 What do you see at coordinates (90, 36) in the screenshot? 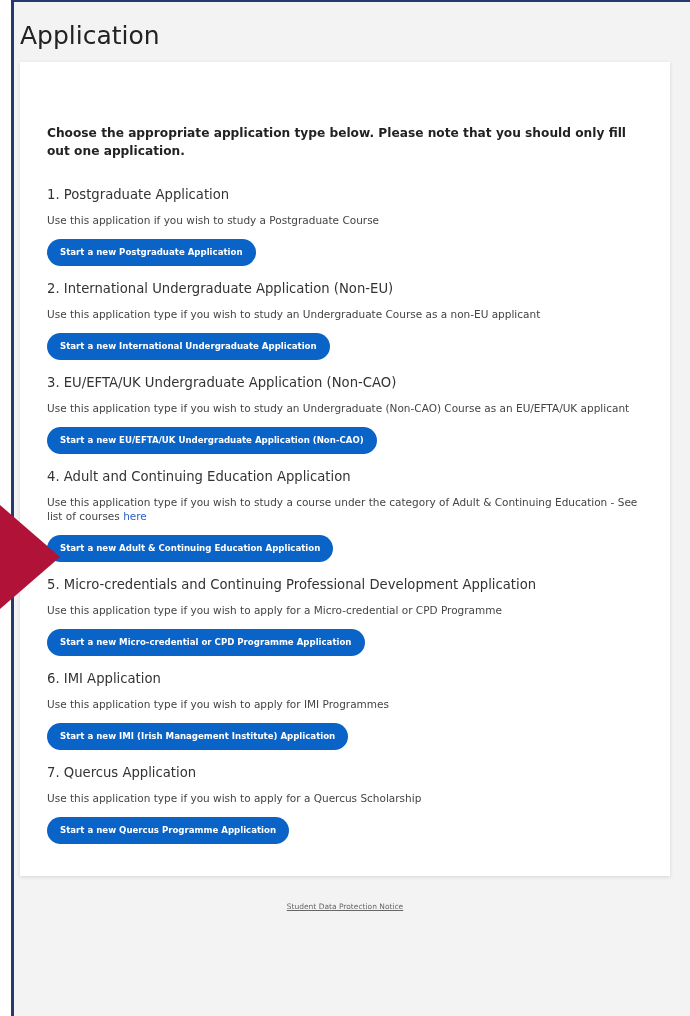
I see `page-title: Application` at bounding box center [90, 36].